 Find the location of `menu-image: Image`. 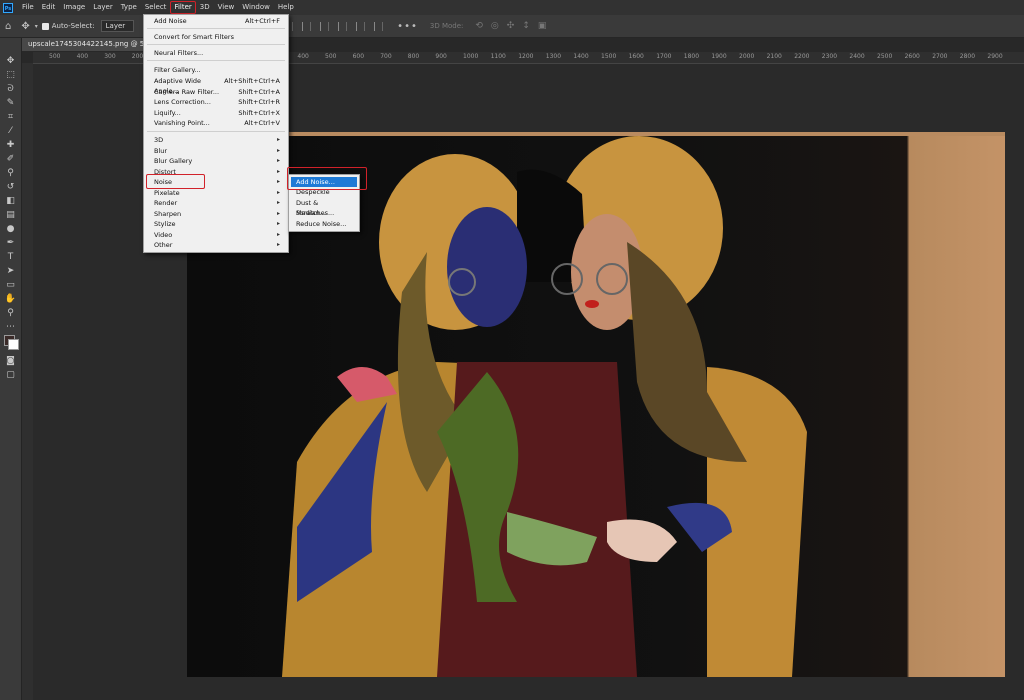

menu-image: Image is located at coordinates (74, 7).